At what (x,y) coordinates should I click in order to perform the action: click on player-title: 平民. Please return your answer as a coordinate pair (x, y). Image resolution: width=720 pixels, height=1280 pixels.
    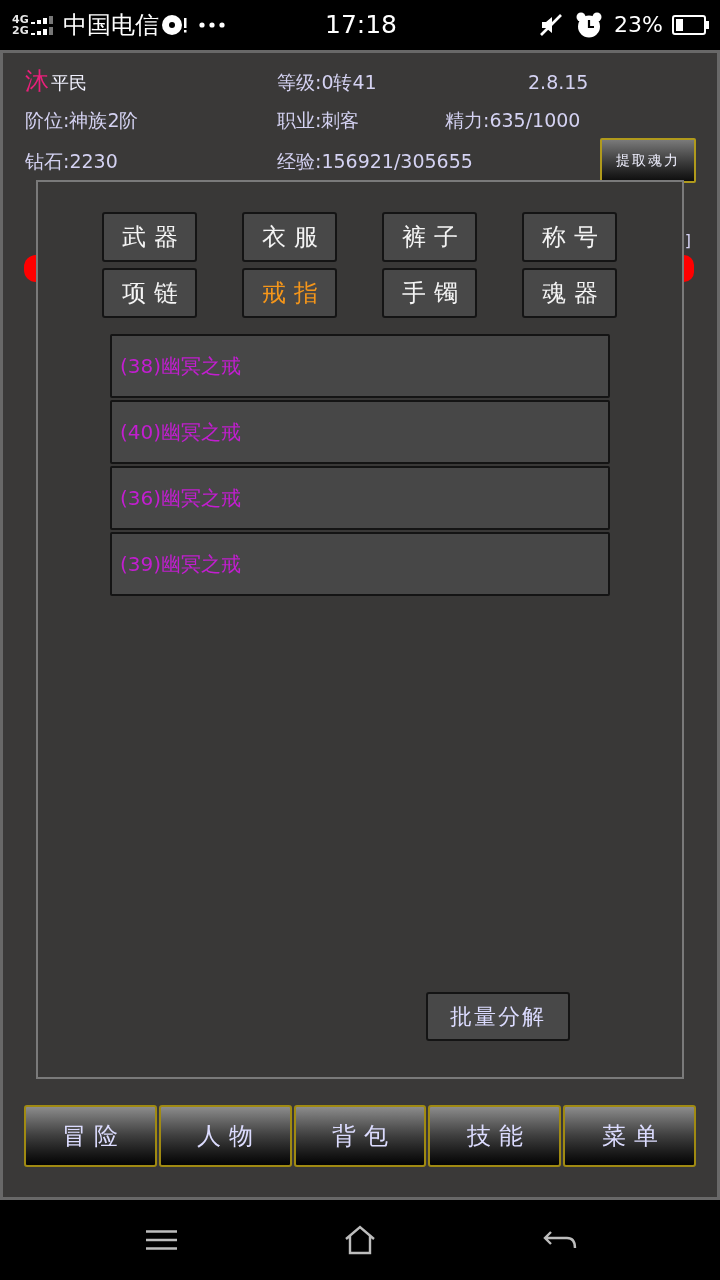
    Looking at the image, I should click on (69, 83).